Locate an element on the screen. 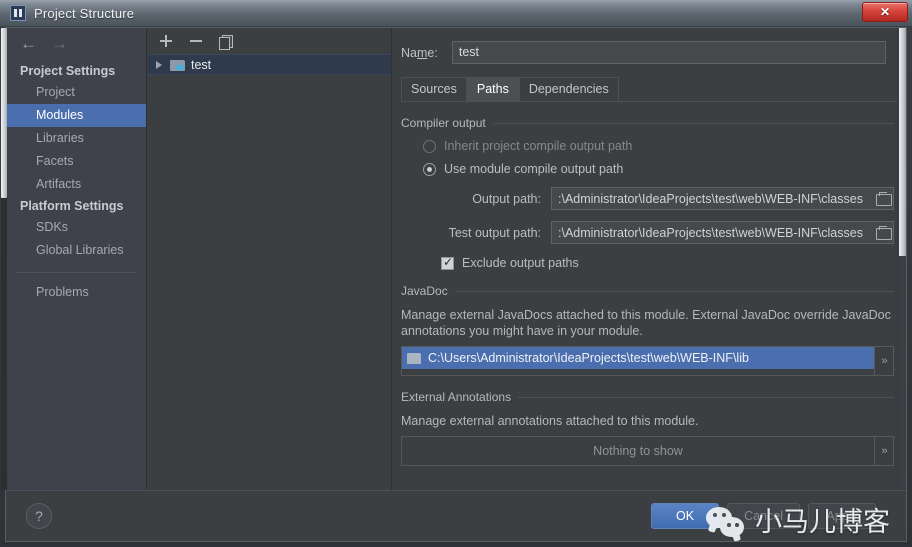 The image size is (912, 547). compiler-output-title-row: Compiler output is located at coordinates (647, 123).